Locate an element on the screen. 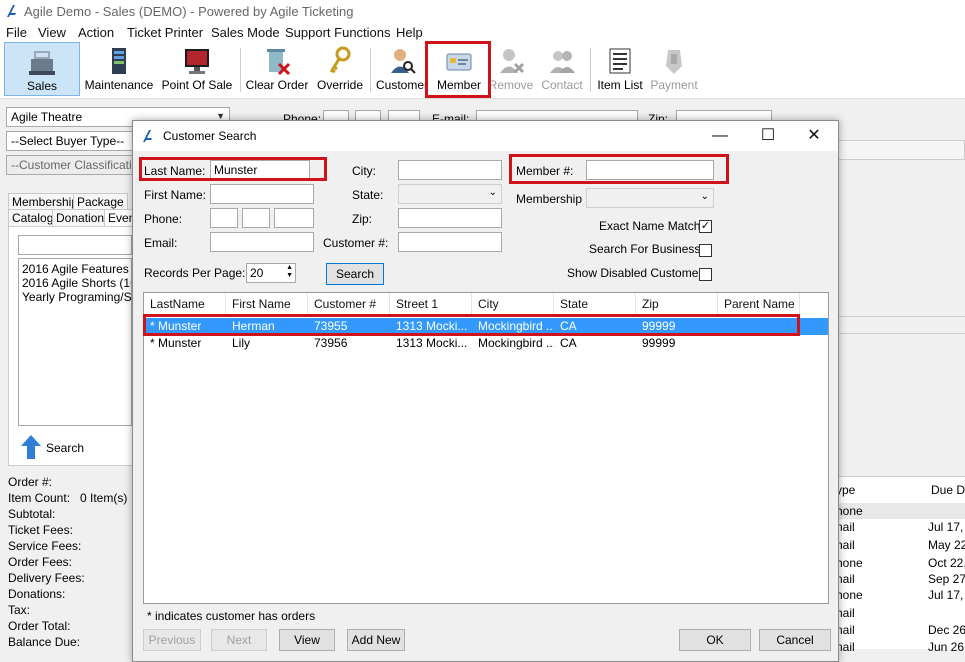 This screenshot has height=662, width=965. tab-membership: Membership is located at coordinates (45, 201).